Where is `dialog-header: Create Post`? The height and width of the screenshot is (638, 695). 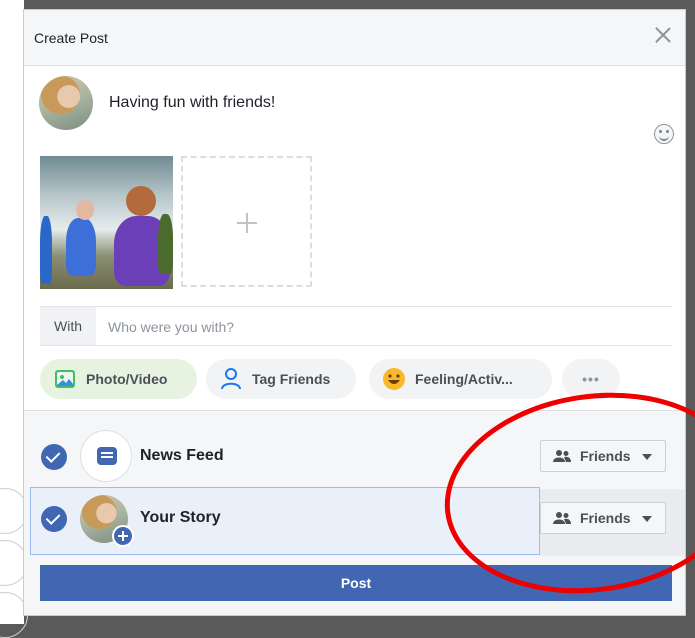 dialog-header: Create Post is located at coordinates (354, 38).